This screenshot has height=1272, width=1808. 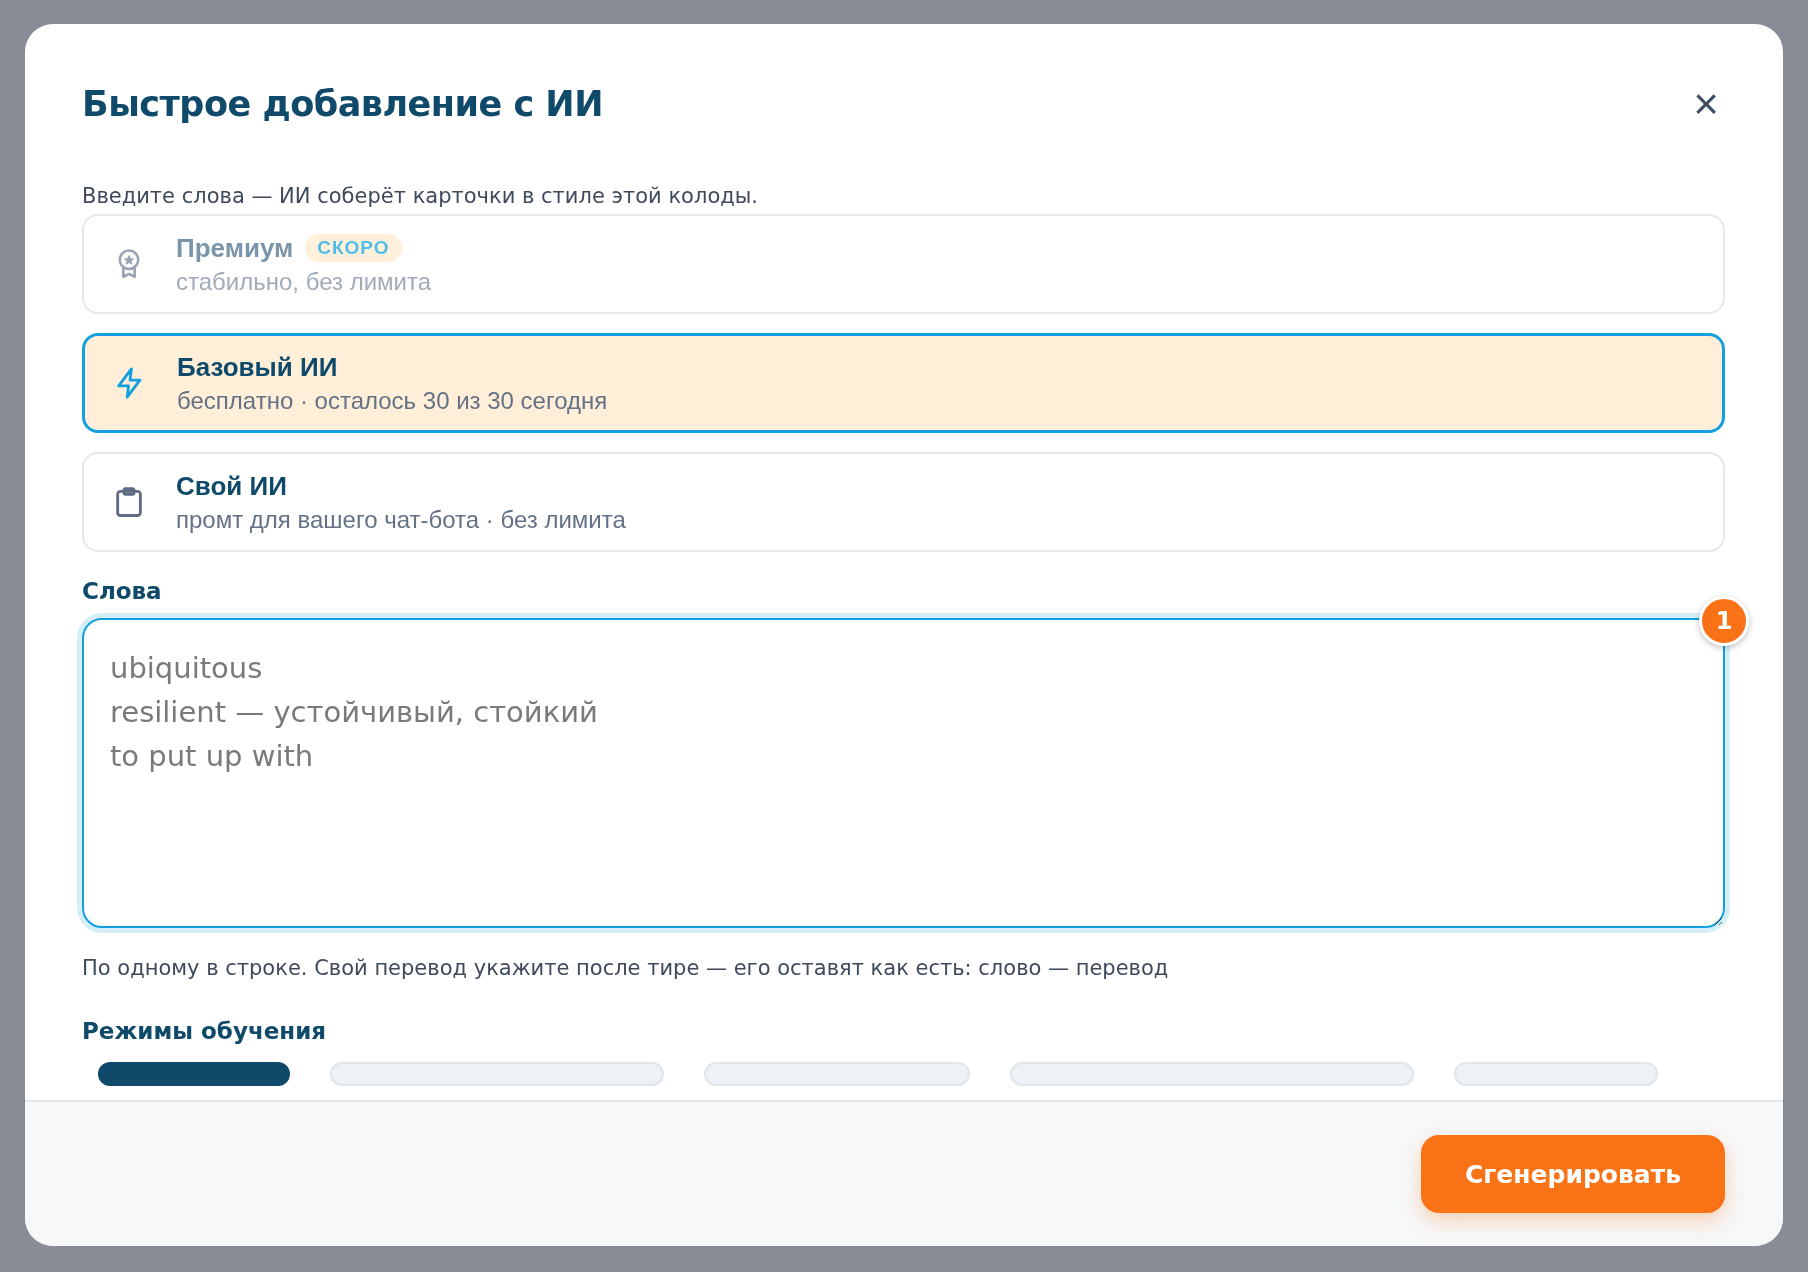 I want to click on option-subtitle: промт для вашего чат-бота · без лимита, so click(x=401, y=519).